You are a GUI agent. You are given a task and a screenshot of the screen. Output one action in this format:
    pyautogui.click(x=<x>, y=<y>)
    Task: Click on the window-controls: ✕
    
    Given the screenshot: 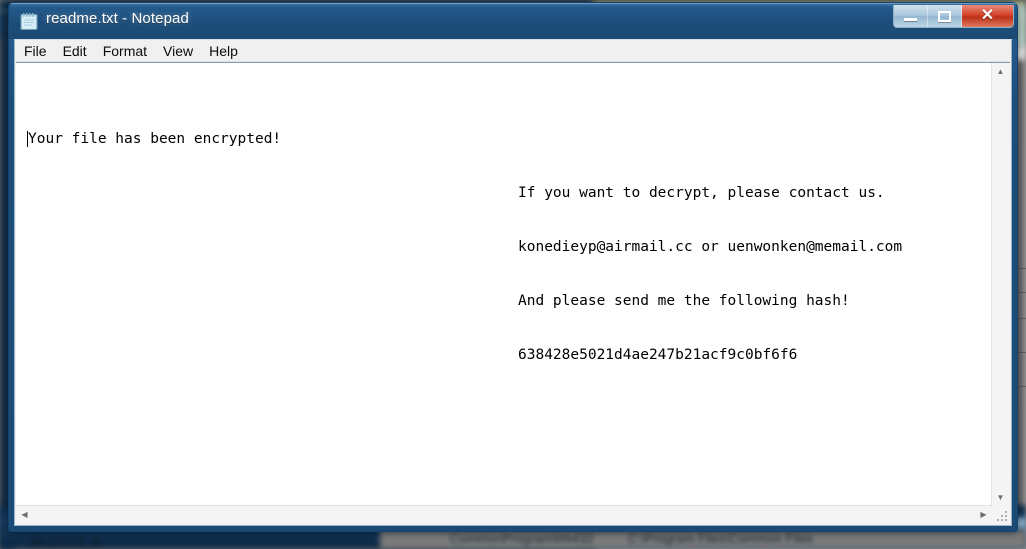 What is the action you would take?
    pyautogui.click(x=953, y=16)
    